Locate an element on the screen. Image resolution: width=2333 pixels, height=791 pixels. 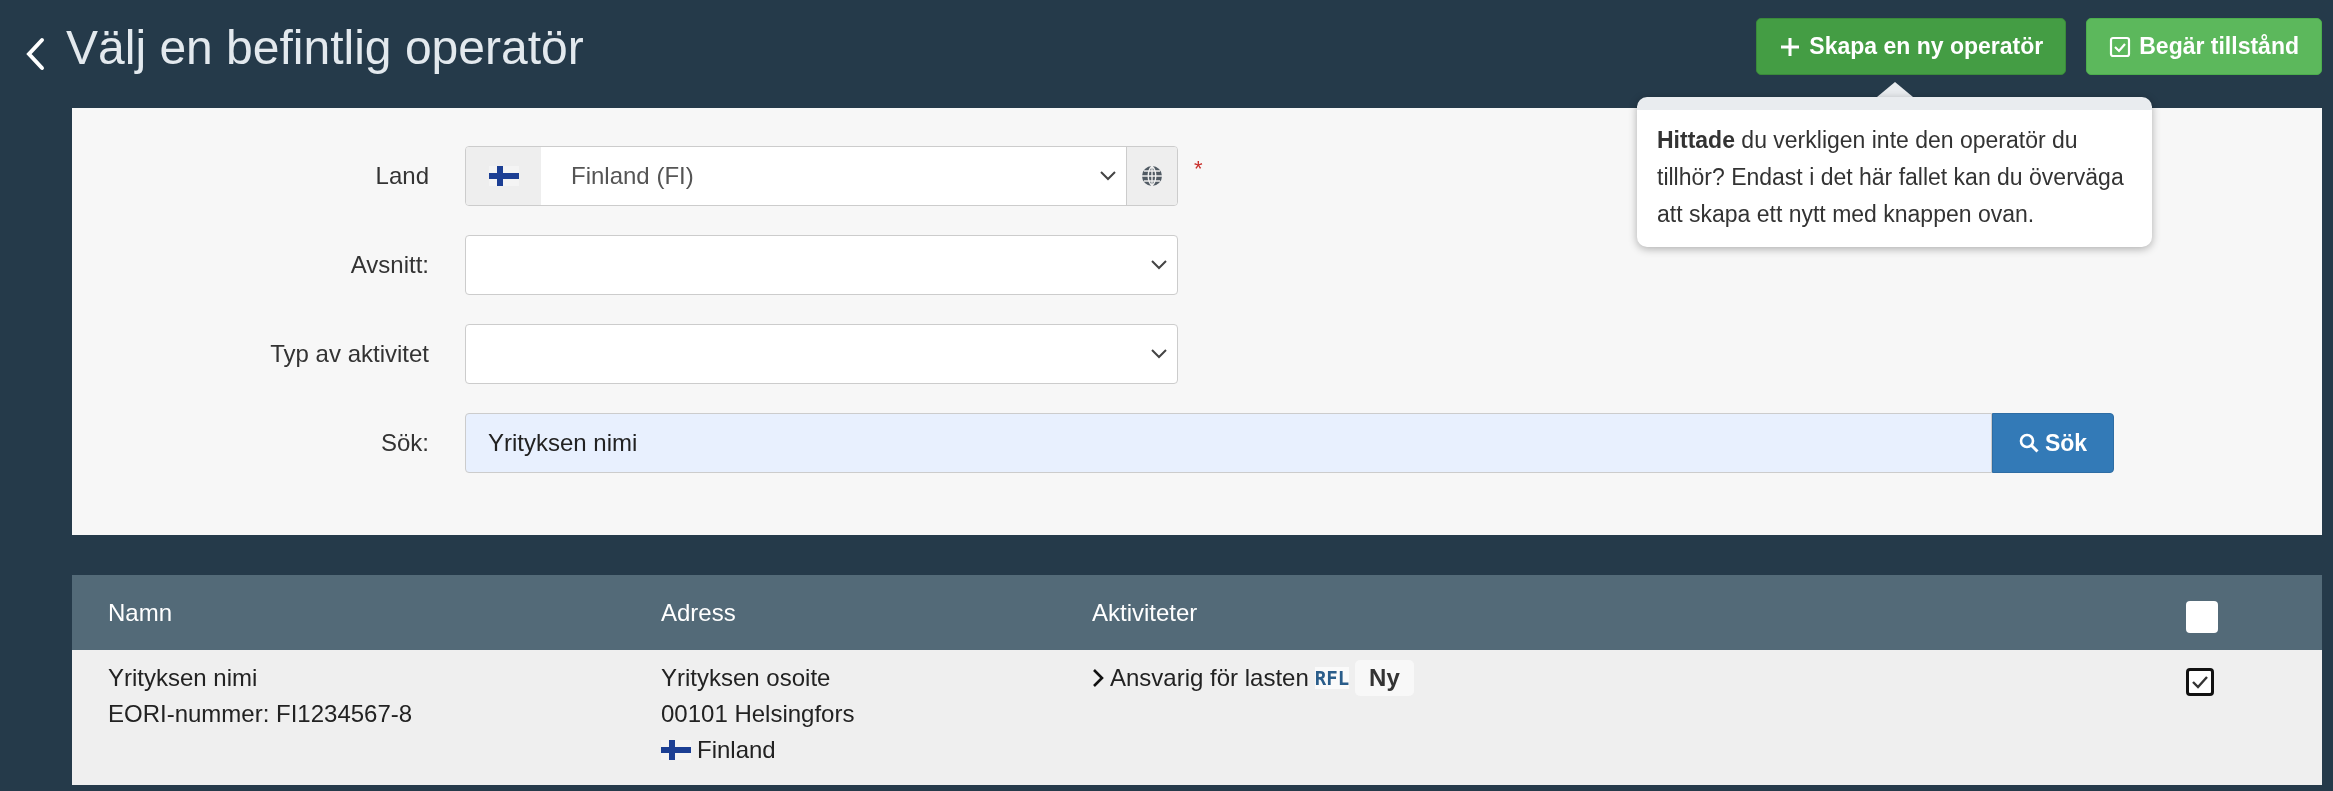
back-icon is located at coordinates (35, 54).